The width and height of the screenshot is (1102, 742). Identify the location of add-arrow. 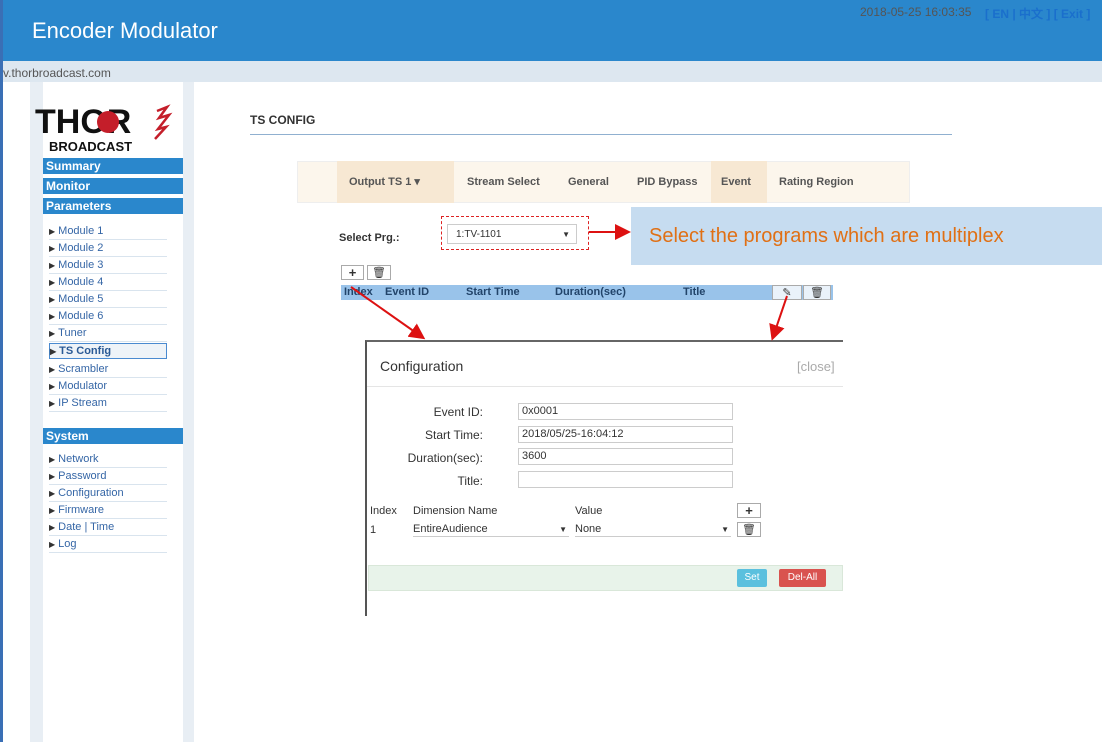
(388, 313).